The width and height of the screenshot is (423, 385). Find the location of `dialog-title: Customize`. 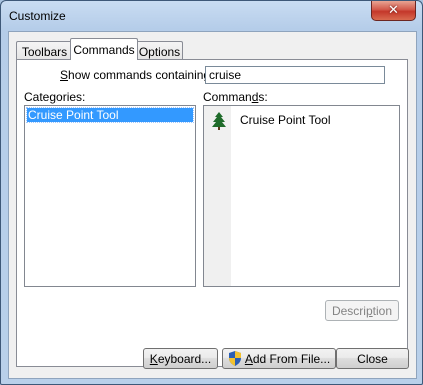

dialog-title: Customize is located at coordinates (37, 16).